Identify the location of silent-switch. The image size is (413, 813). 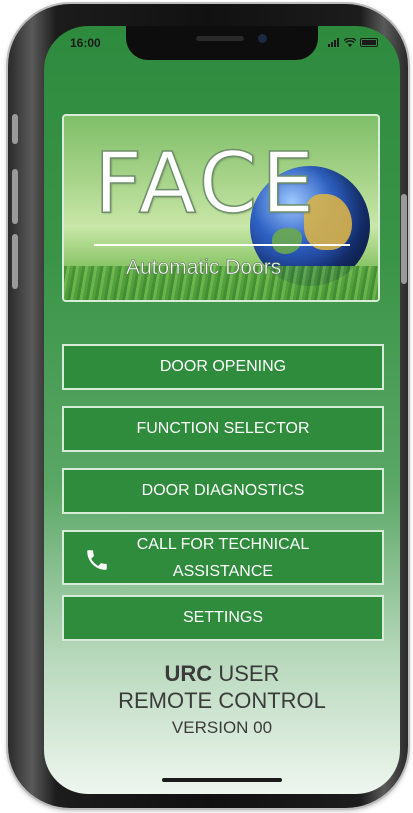
(15, 129).